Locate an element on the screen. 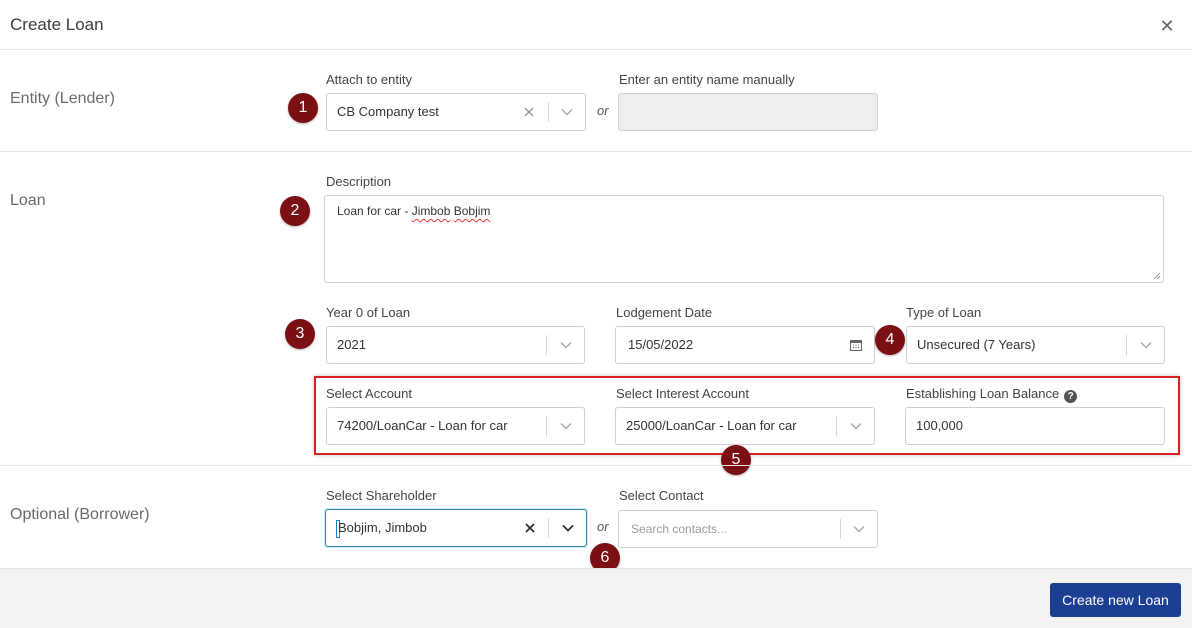 The width and height of the screenshot is (1192, 628). manual-entity-input is located at coordinates (748, 112).